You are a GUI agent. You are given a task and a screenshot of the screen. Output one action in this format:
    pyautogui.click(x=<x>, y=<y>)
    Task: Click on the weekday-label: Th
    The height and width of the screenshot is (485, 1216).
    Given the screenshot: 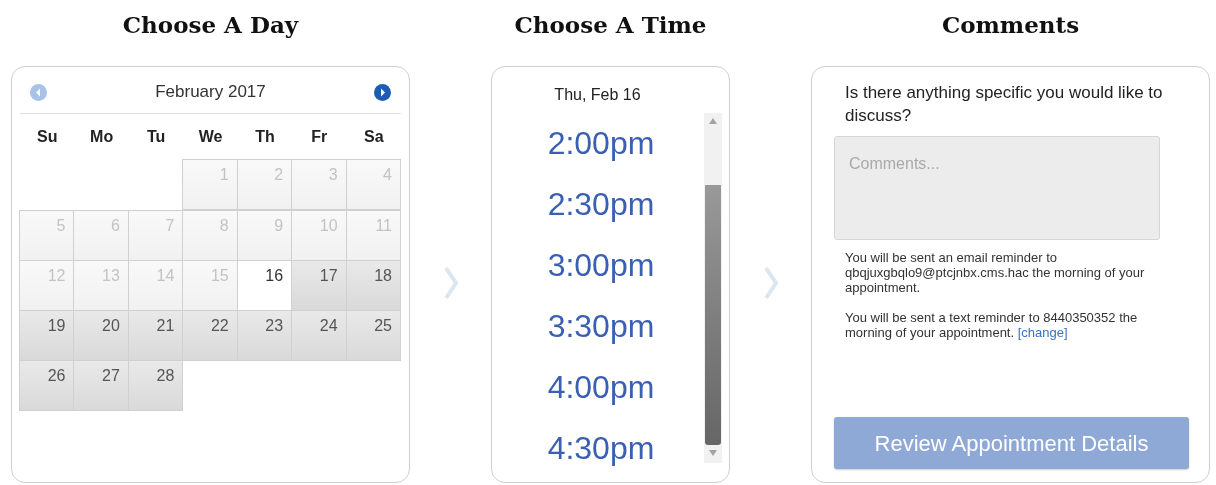 What is the action you would take?
    pyautogui.click(x=265, y=137)
    